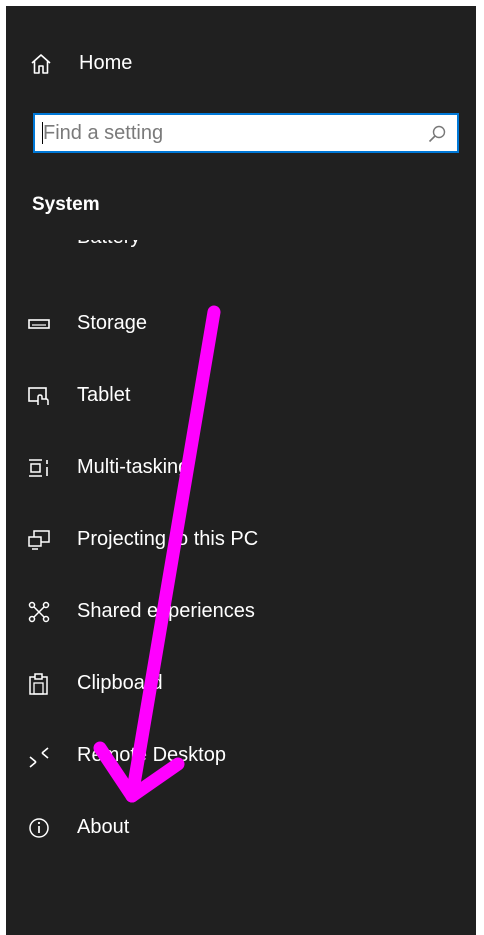 The image size is (484, 935). What do you see at coordinates (480, 467) in the screenshot?
I see `window-edge` at bounding box center [480, 467].